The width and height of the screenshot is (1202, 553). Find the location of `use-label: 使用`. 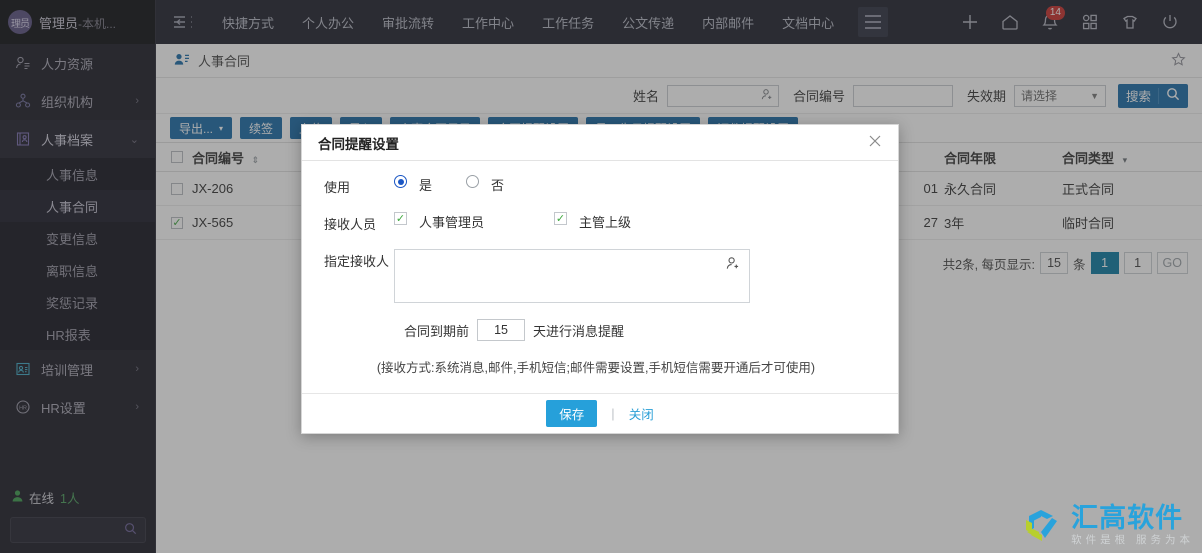

use-label: 使用 is located at coordinates (337, 187).